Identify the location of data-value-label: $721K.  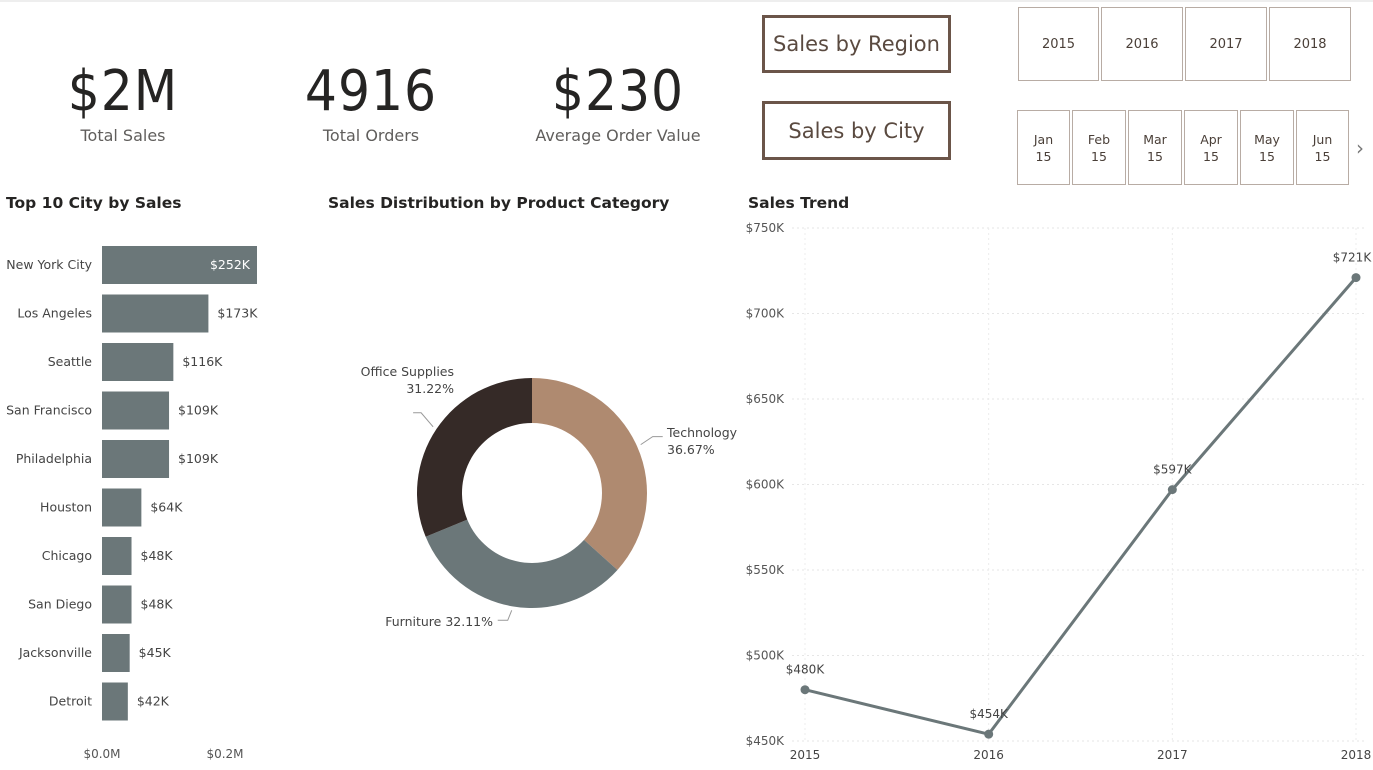
(1353, 258).